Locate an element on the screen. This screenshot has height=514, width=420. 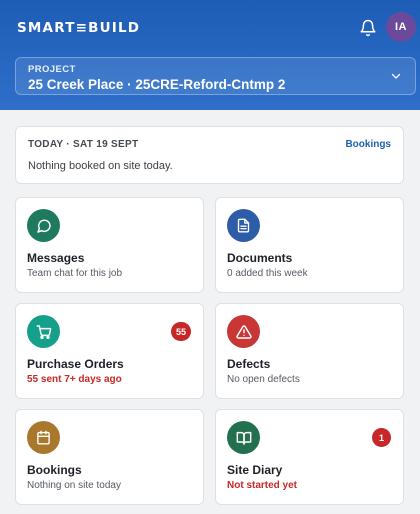
book-icon is located at coordinates (243, 437).